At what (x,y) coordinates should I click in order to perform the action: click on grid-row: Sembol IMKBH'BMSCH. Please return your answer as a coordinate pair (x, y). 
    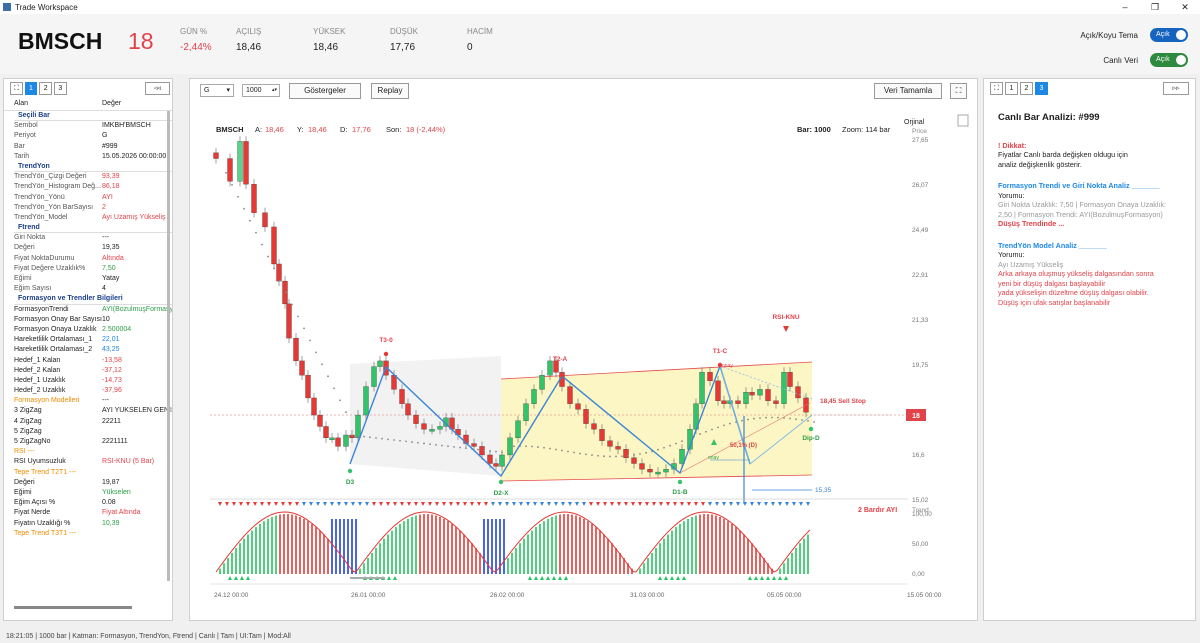
    Looking at the image, I should click on (93, 126).